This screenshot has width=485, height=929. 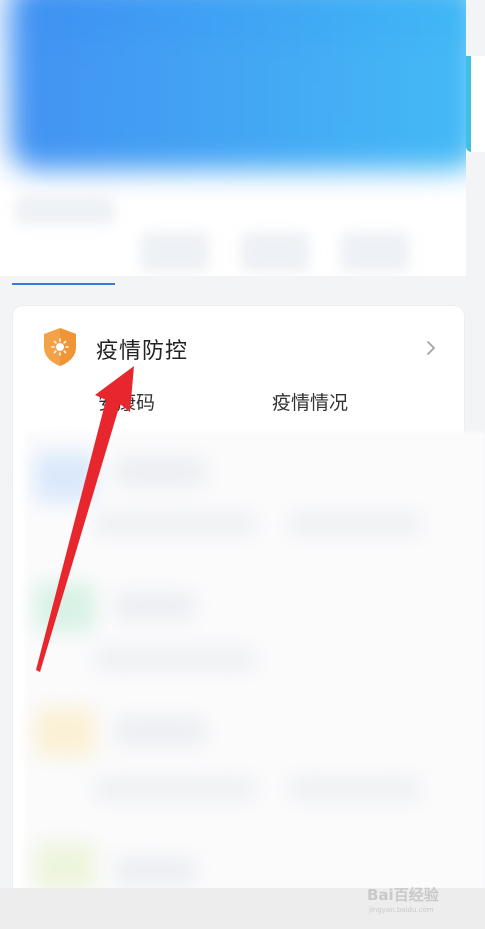 What do you see at coordinates (65, 210) in the screenshot?
I see `blurred-label` at bounding box center [65, 210].